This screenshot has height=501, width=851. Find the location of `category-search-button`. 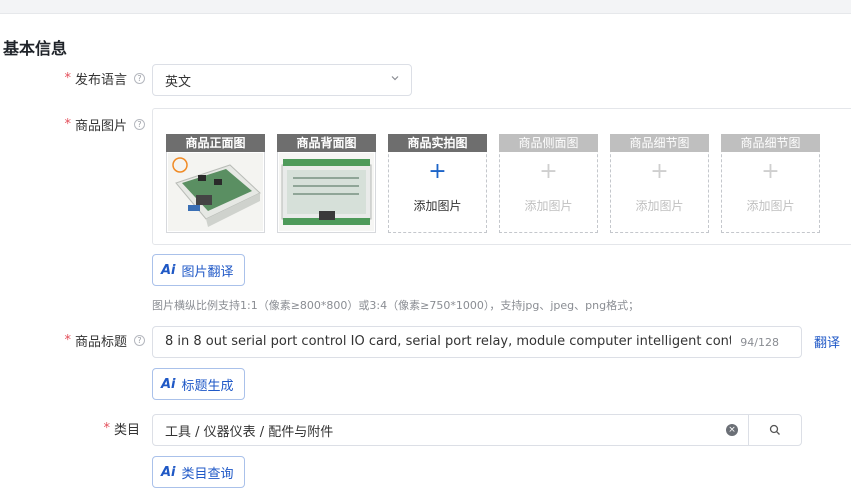

category-search-button is located at coordinates (775, 430).